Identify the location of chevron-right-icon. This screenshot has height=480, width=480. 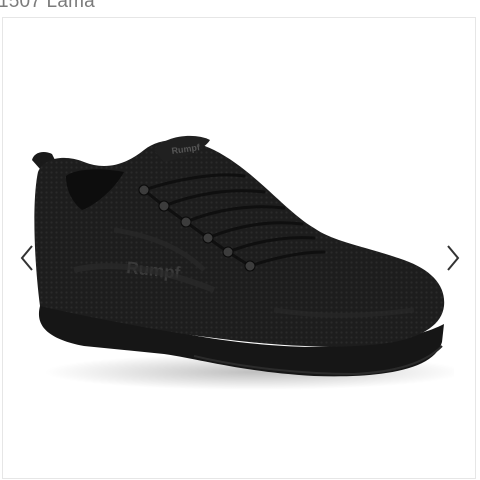
(452, 258).